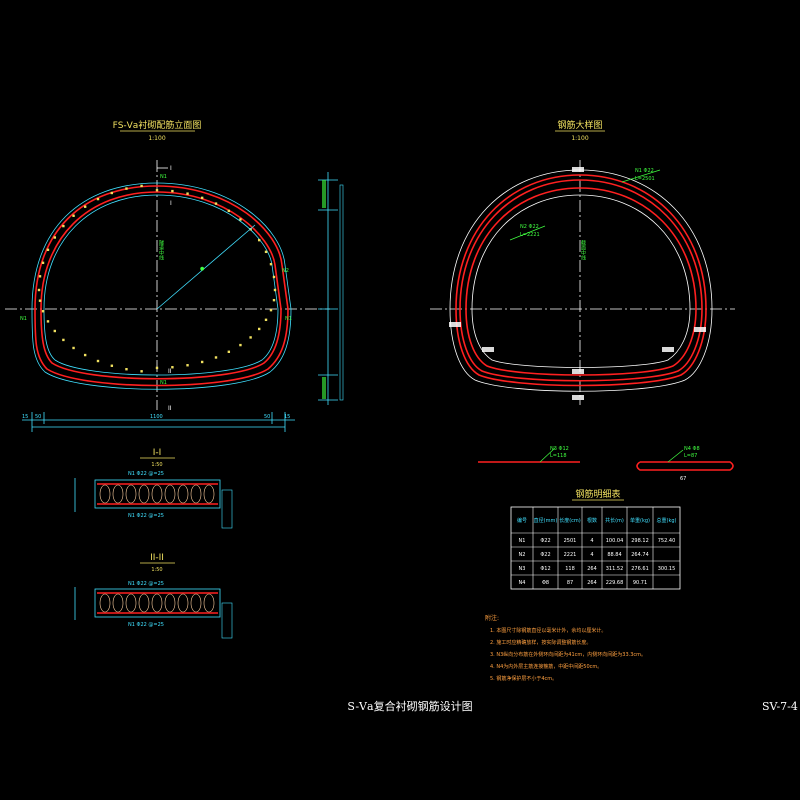 Image resolution: width=800 pixels, height=800 pixels. Describe the element at coordinates (23, 319) in the screenshot. I see `label-n1-left: N1` at that location.